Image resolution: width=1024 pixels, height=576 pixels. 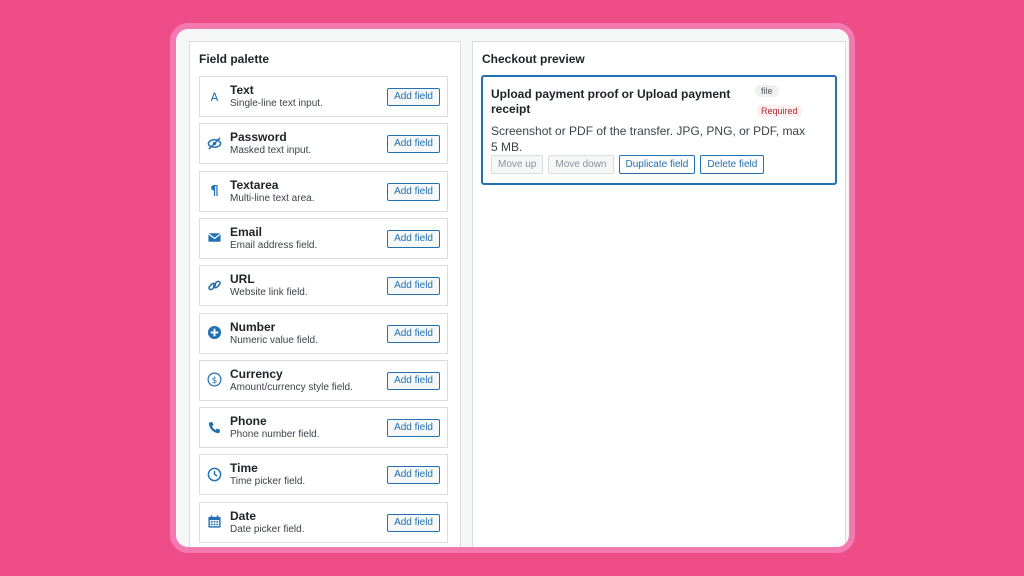 I want to click on paragraph-icon: ¶, so click(x=214, y=191).